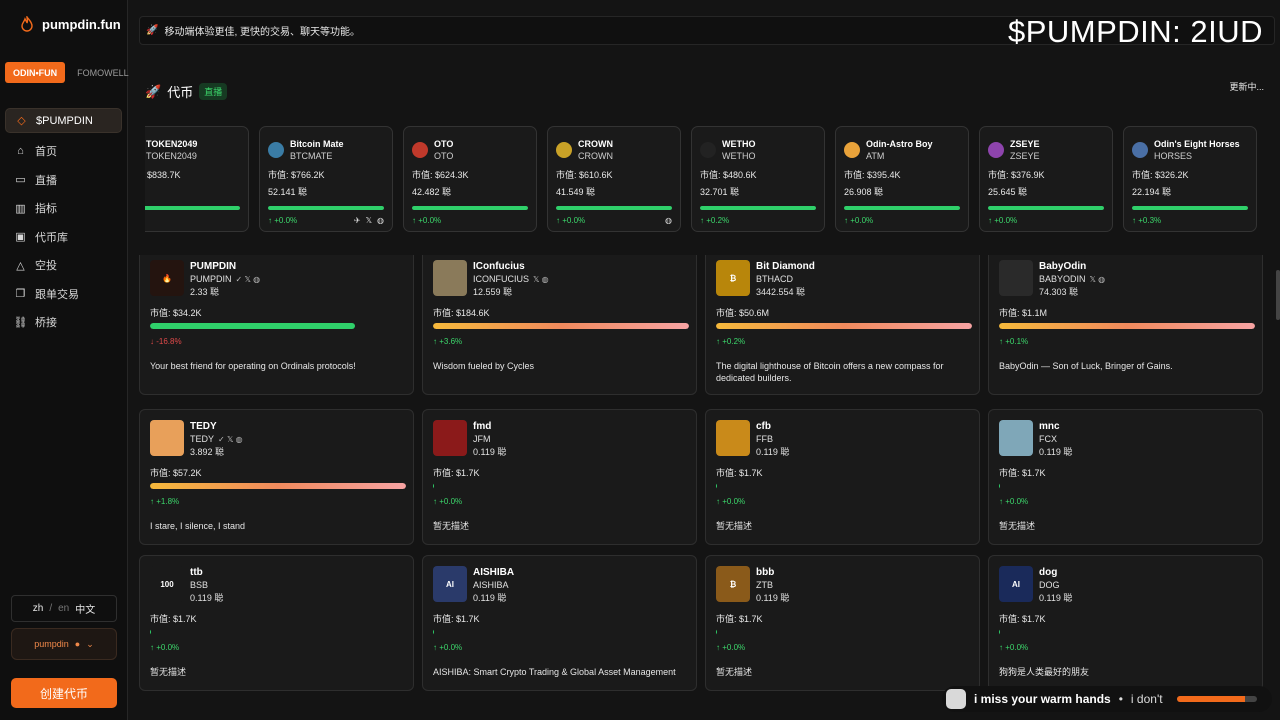  What do you see at coordinates (1049, 585) in the screenshot?
I see `token-symbol: DOG` at bounding box center [1049, 585].